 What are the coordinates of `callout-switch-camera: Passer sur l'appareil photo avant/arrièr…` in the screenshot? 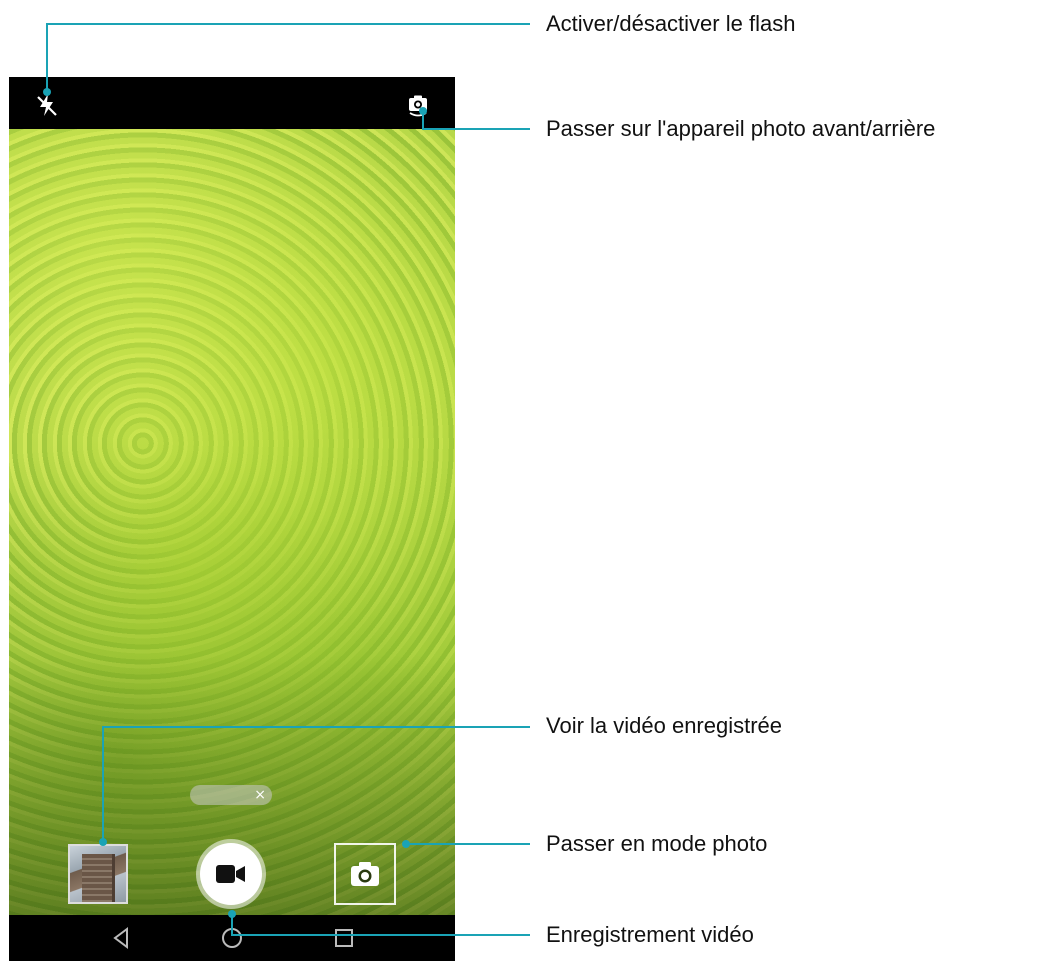 It's located at (741, 128).